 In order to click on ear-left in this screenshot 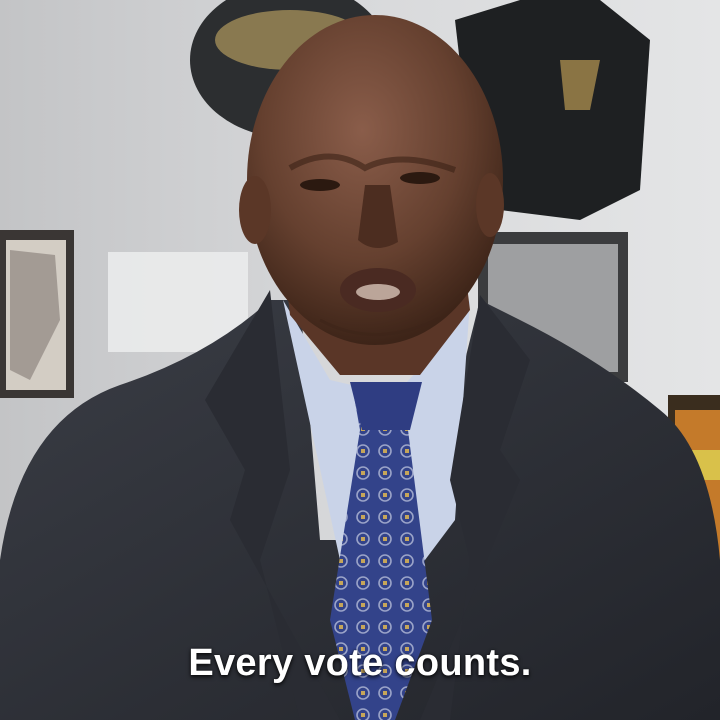, I will do `click(255, 210)`.